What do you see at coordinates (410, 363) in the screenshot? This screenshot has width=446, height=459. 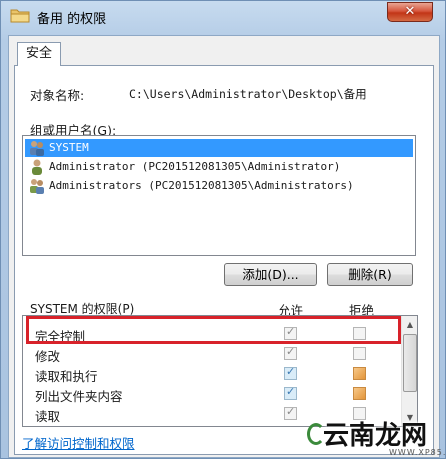 I see `scroll-thumb` at bounding box center [410, 363].